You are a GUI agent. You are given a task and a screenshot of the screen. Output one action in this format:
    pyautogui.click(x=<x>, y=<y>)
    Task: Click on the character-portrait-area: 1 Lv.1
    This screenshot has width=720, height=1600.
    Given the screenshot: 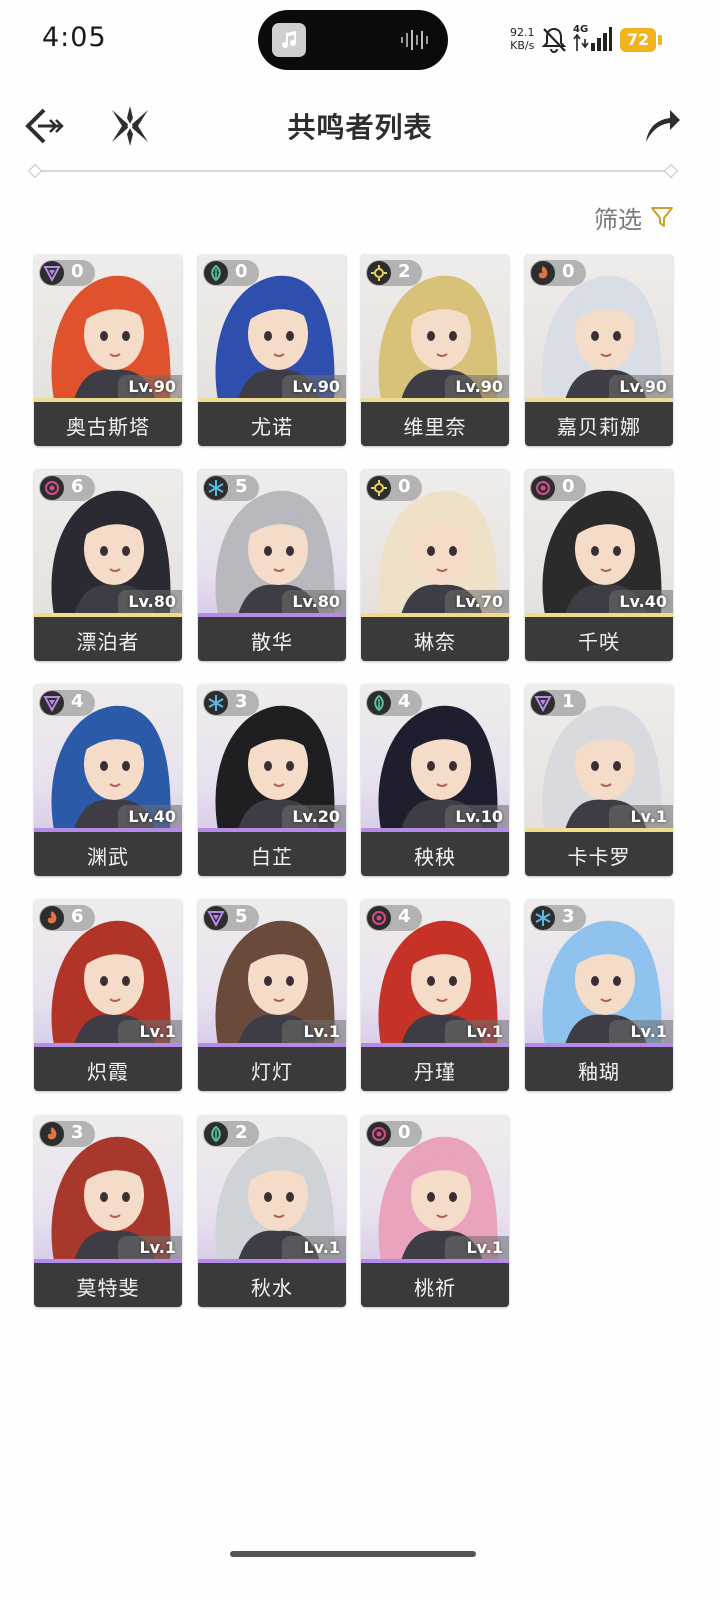 What is the action you would take?
    pyautogui.click(x=599, y=757)
    